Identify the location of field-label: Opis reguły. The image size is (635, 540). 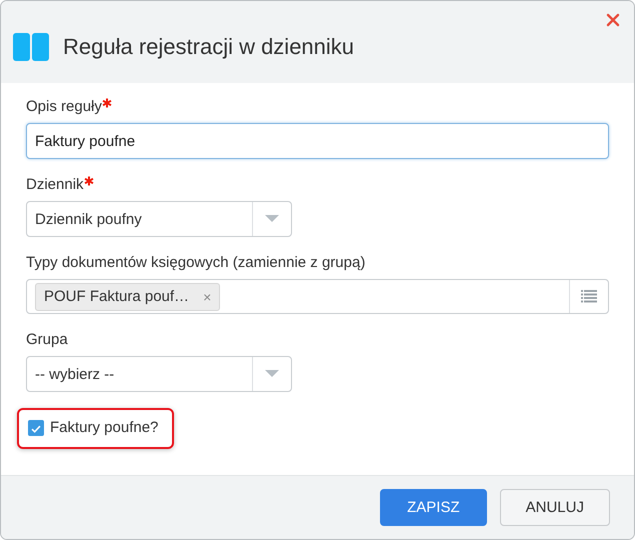
(64, 107).